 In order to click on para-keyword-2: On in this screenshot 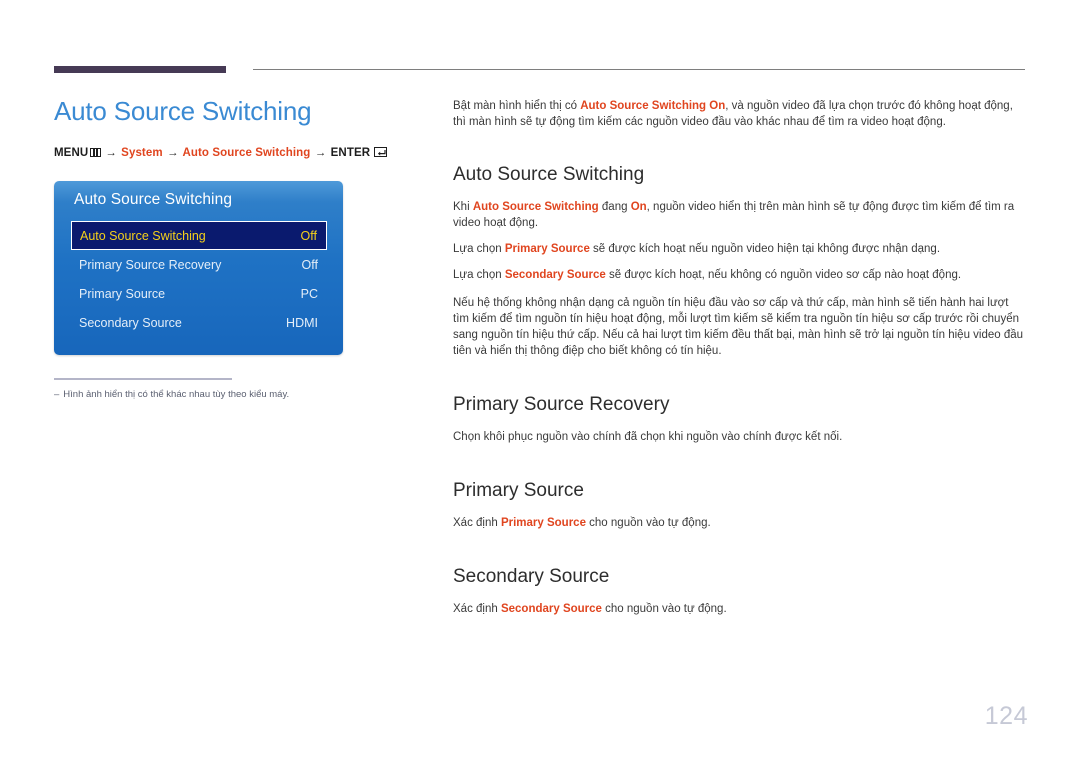, I will do `click(638, 207)`.